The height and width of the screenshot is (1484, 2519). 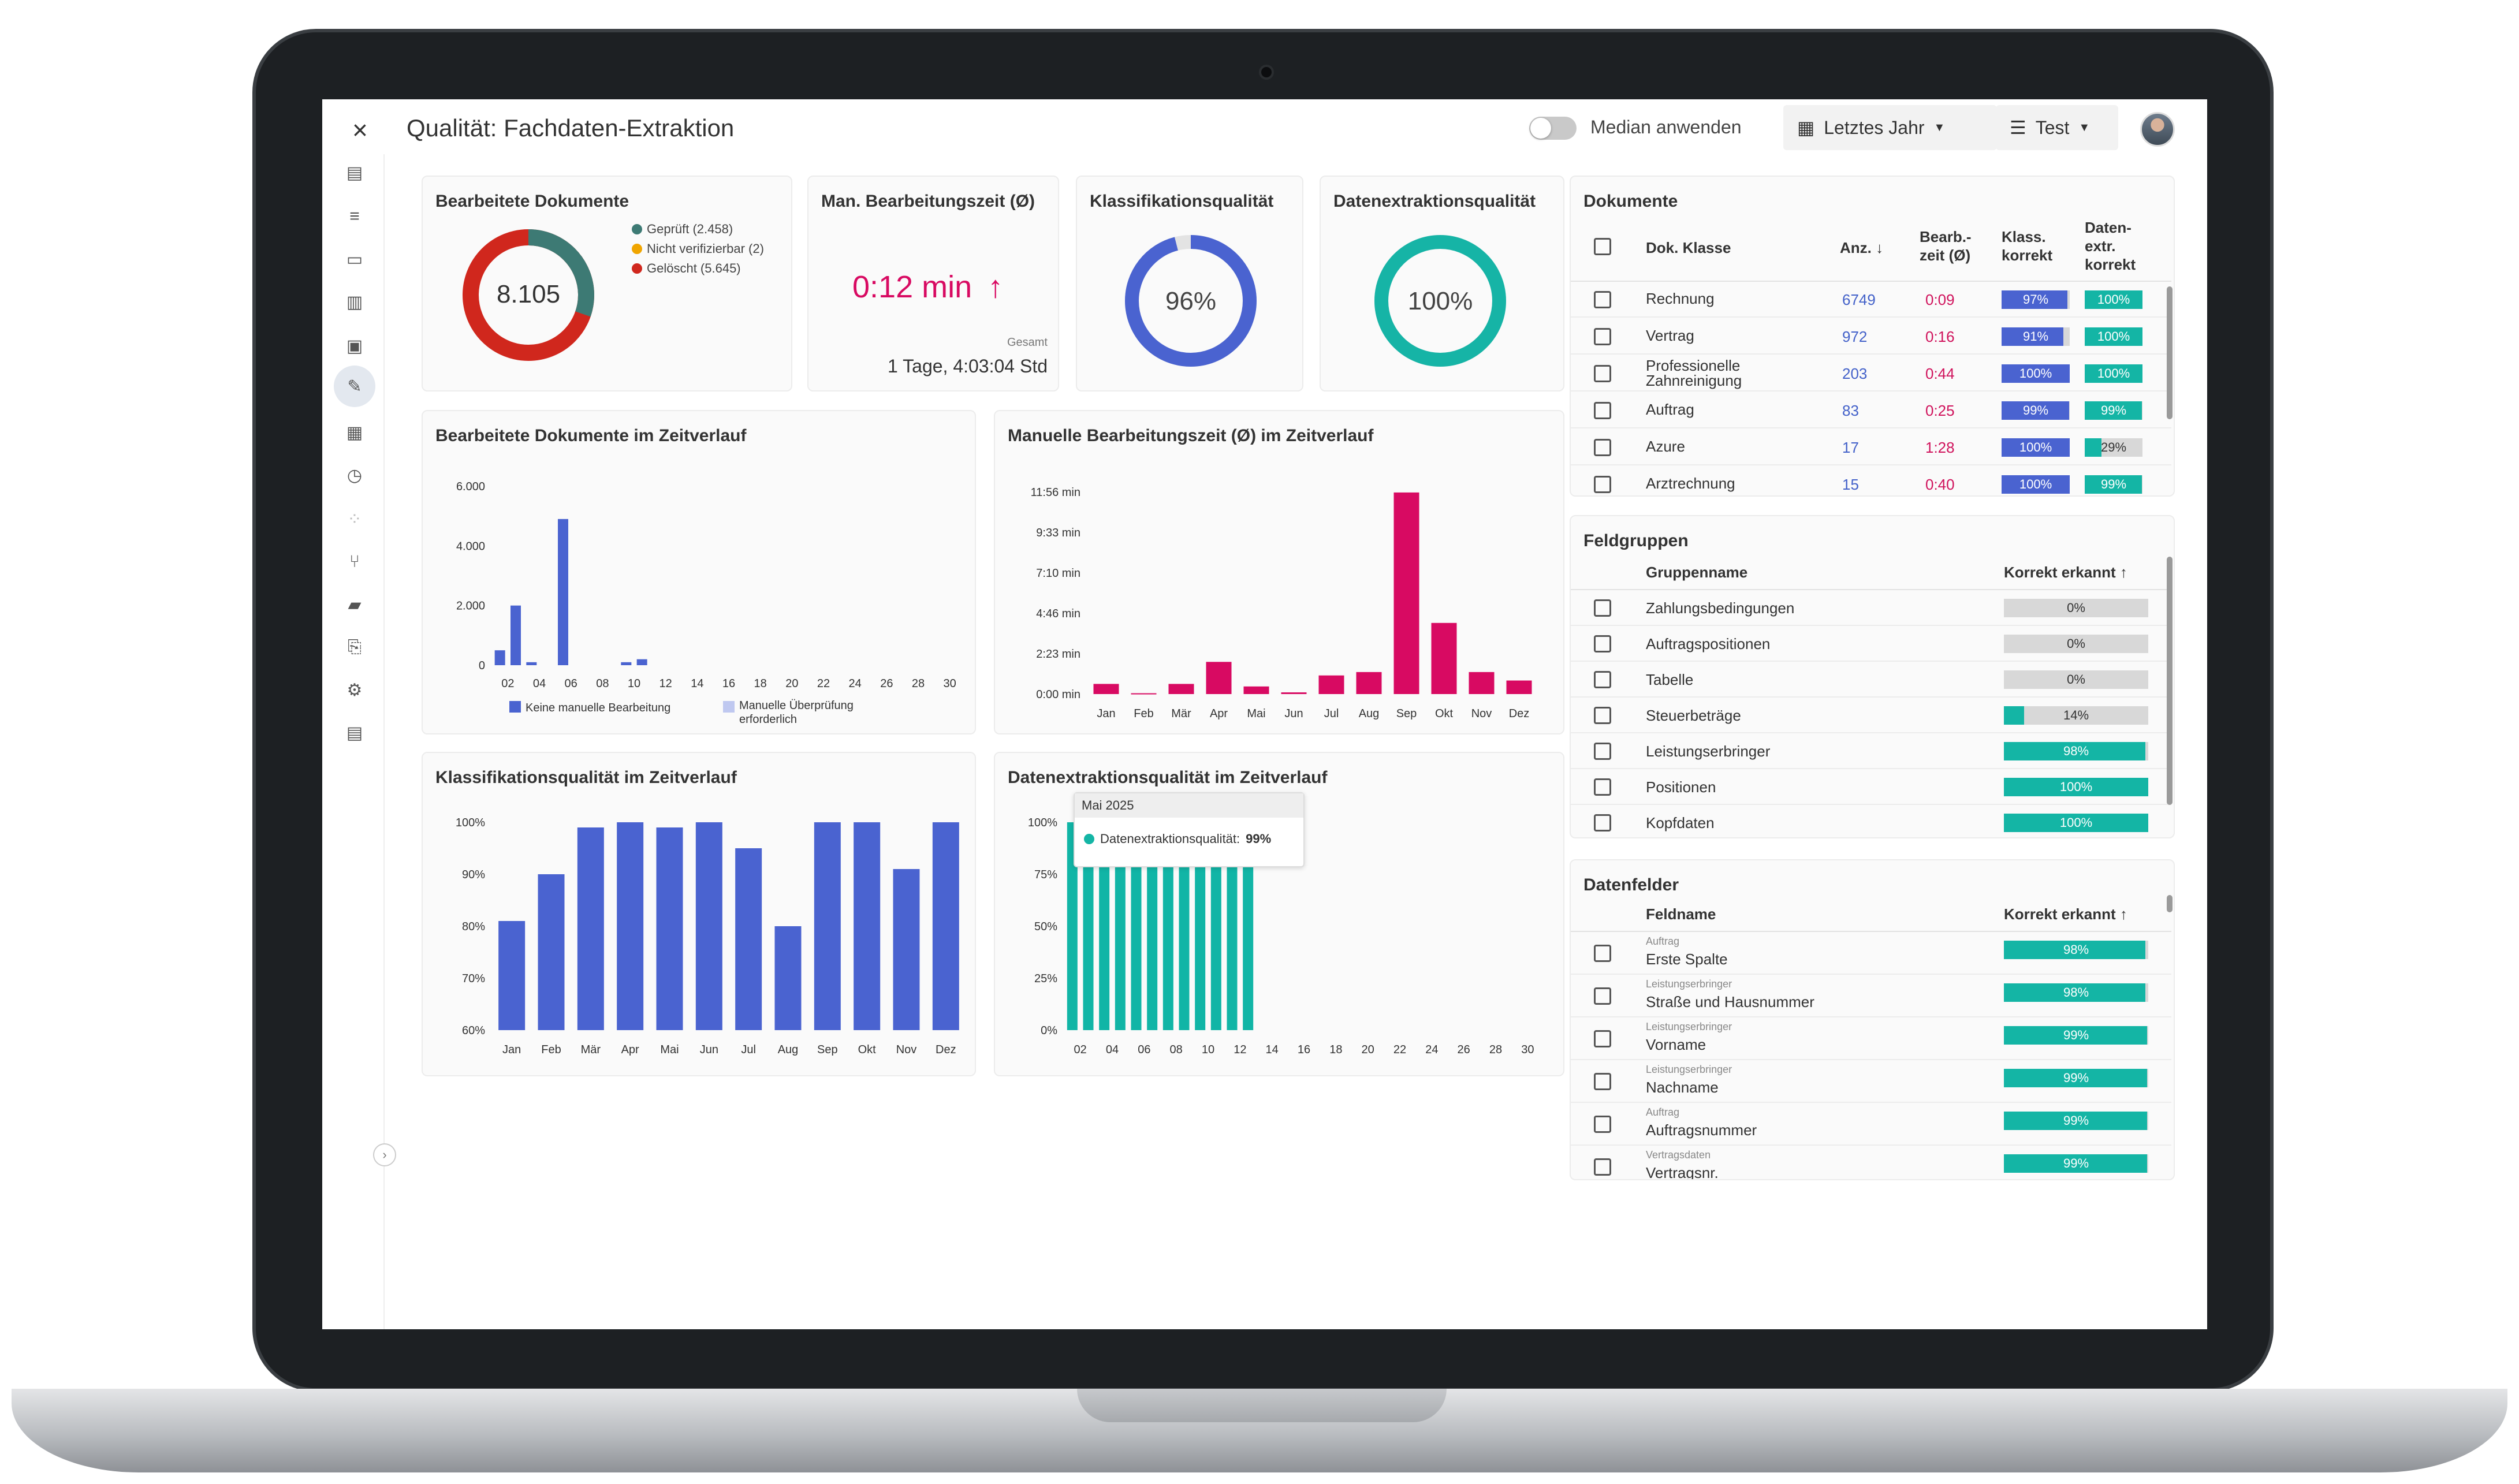 I want to click on col-count: Anz. ↓, so click(x=1861, y=248).